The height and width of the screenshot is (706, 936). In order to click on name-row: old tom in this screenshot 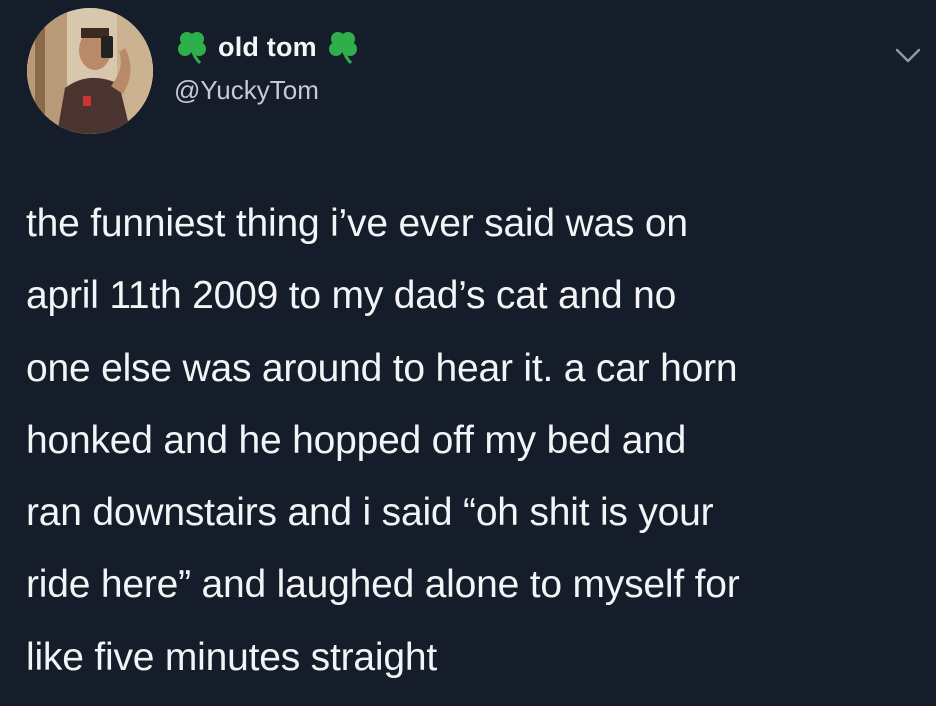, I will do `click(267, 47)`.